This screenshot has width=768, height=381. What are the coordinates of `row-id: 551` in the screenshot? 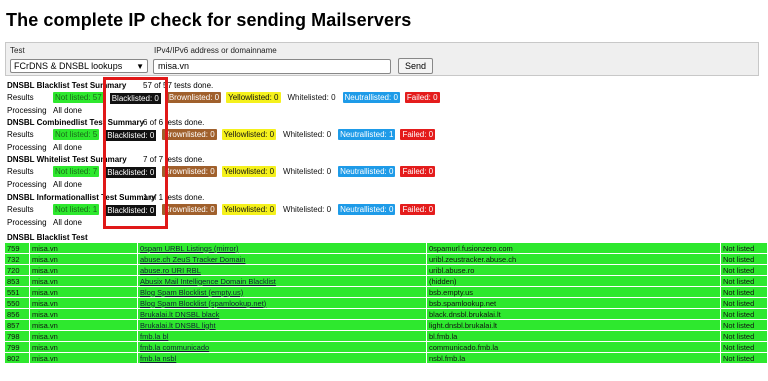 It's located at (17, 292).